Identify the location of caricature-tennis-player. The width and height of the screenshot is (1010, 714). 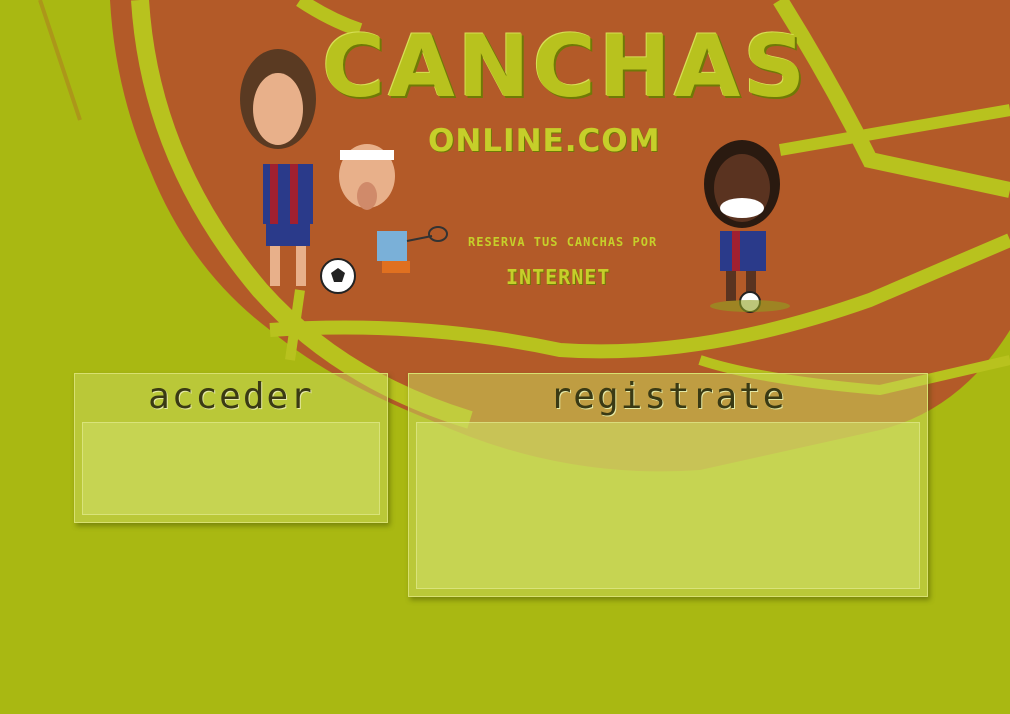
(393, 208).